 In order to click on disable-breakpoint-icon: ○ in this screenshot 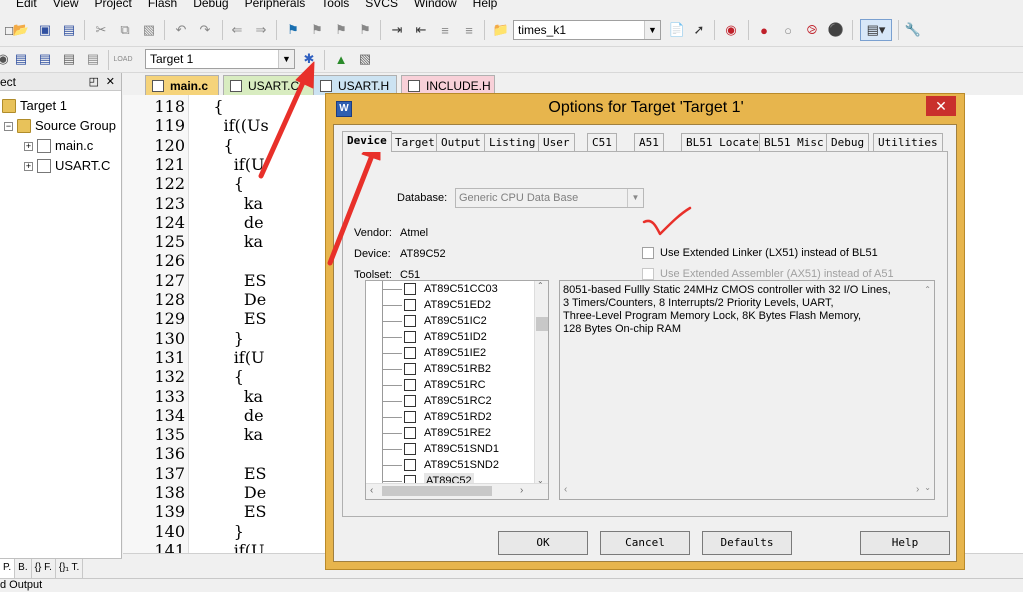, I will do `click(788, 30)`.